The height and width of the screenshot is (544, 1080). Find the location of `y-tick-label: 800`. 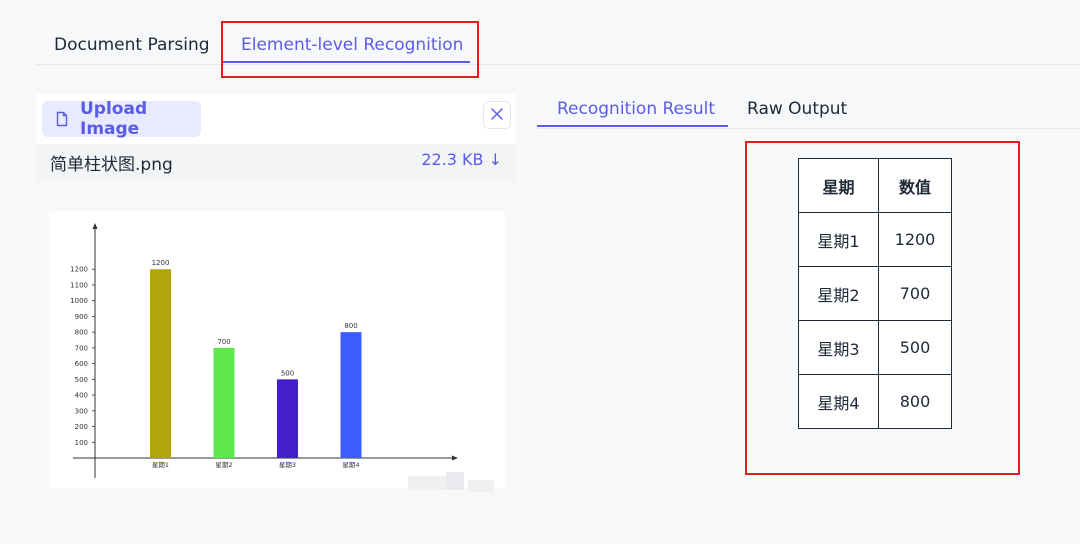

y-tick-label: 800 is located at coordinates (81, 333).